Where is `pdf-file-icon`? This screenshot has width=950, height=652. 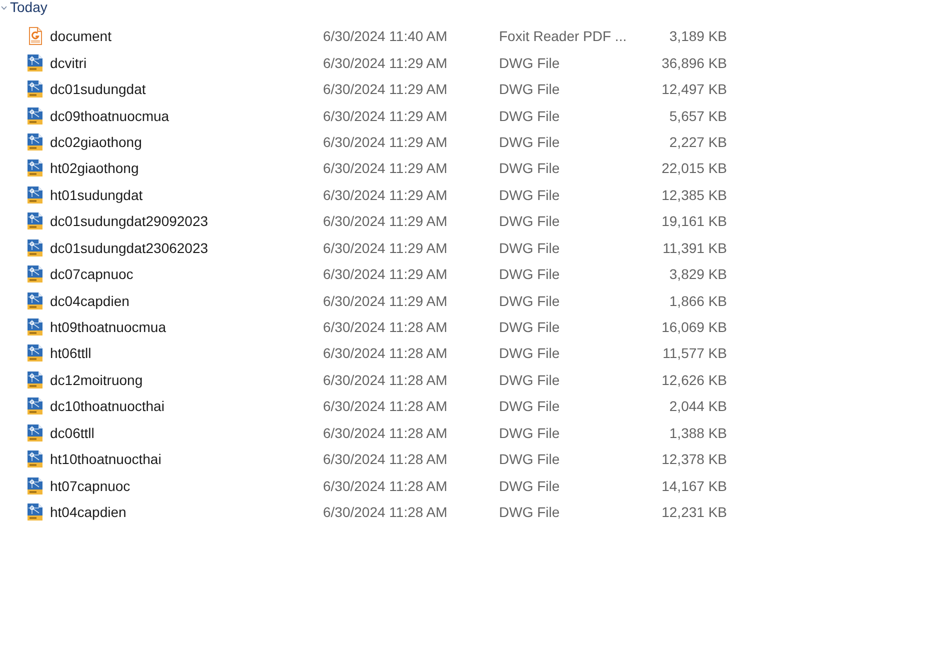
pdf-file-icon is located at coordinates (35, 36).